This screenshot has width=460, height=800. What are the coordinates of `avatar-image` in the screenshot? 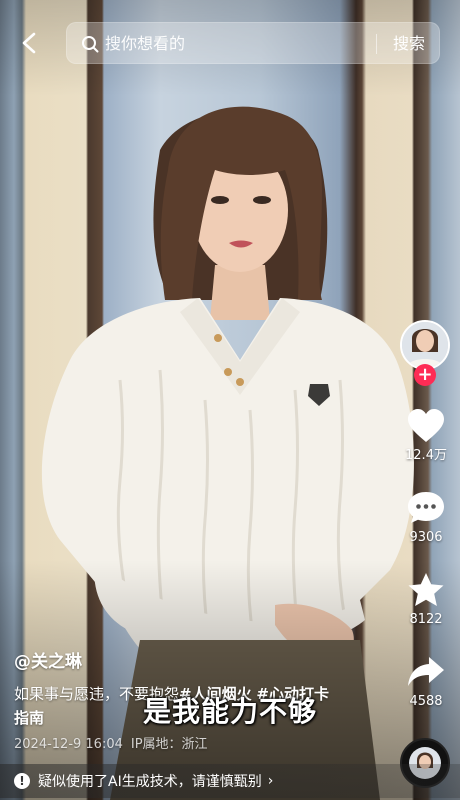 It's located at (425, 345).